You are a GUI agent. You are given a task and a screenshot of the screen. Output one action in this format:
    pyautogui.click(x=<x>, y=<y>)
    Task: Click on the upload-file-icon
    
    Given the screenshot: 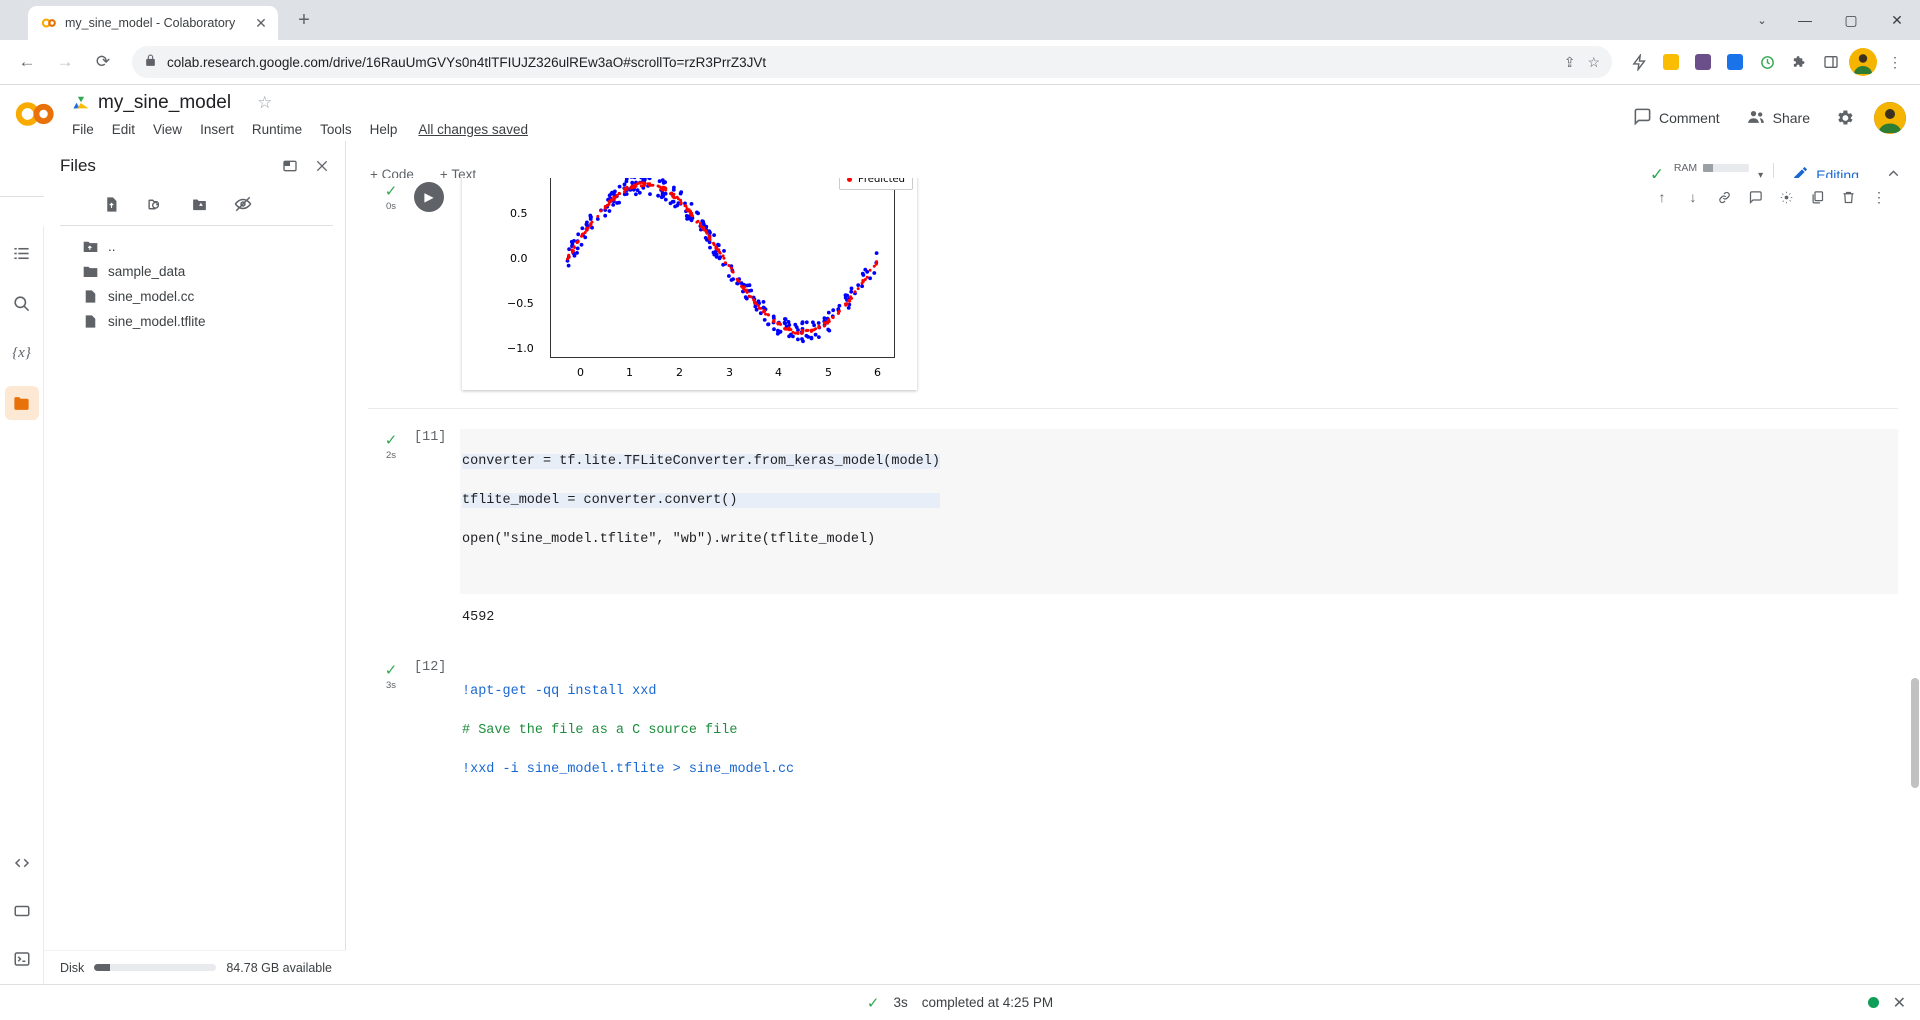 What is the action you would take?
    pyautogui.click(x=111, y=204)
    